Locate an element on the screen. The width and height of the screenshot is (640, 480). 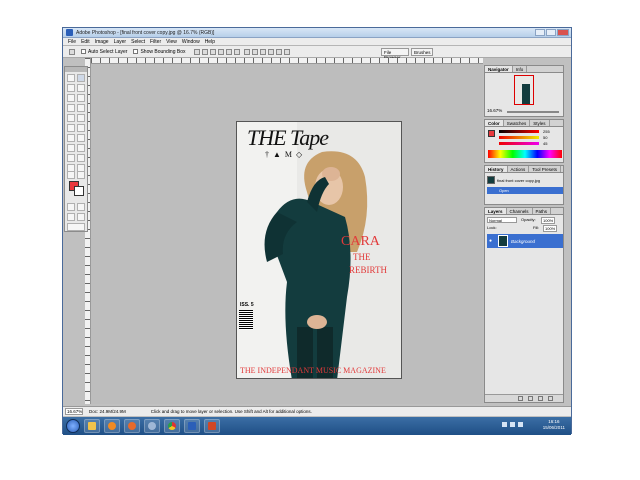
trash-icon is located at coordinates (550, 398).